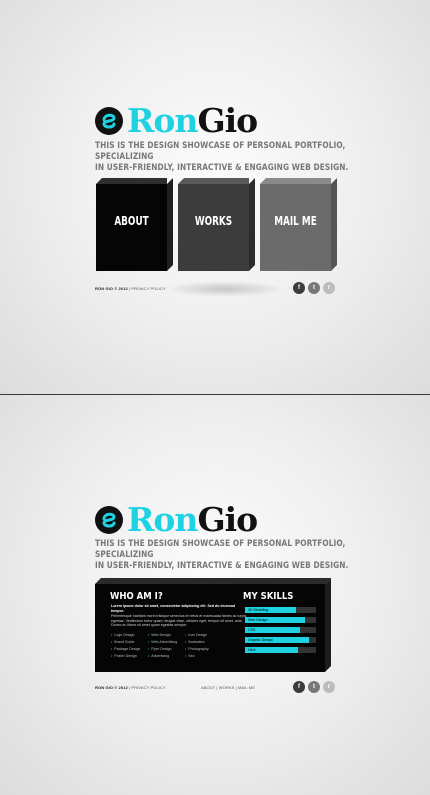 Image resolution: width=430 pixels, height=795 pixels. I want to click on skill-bar: Html, so click(280, 650).